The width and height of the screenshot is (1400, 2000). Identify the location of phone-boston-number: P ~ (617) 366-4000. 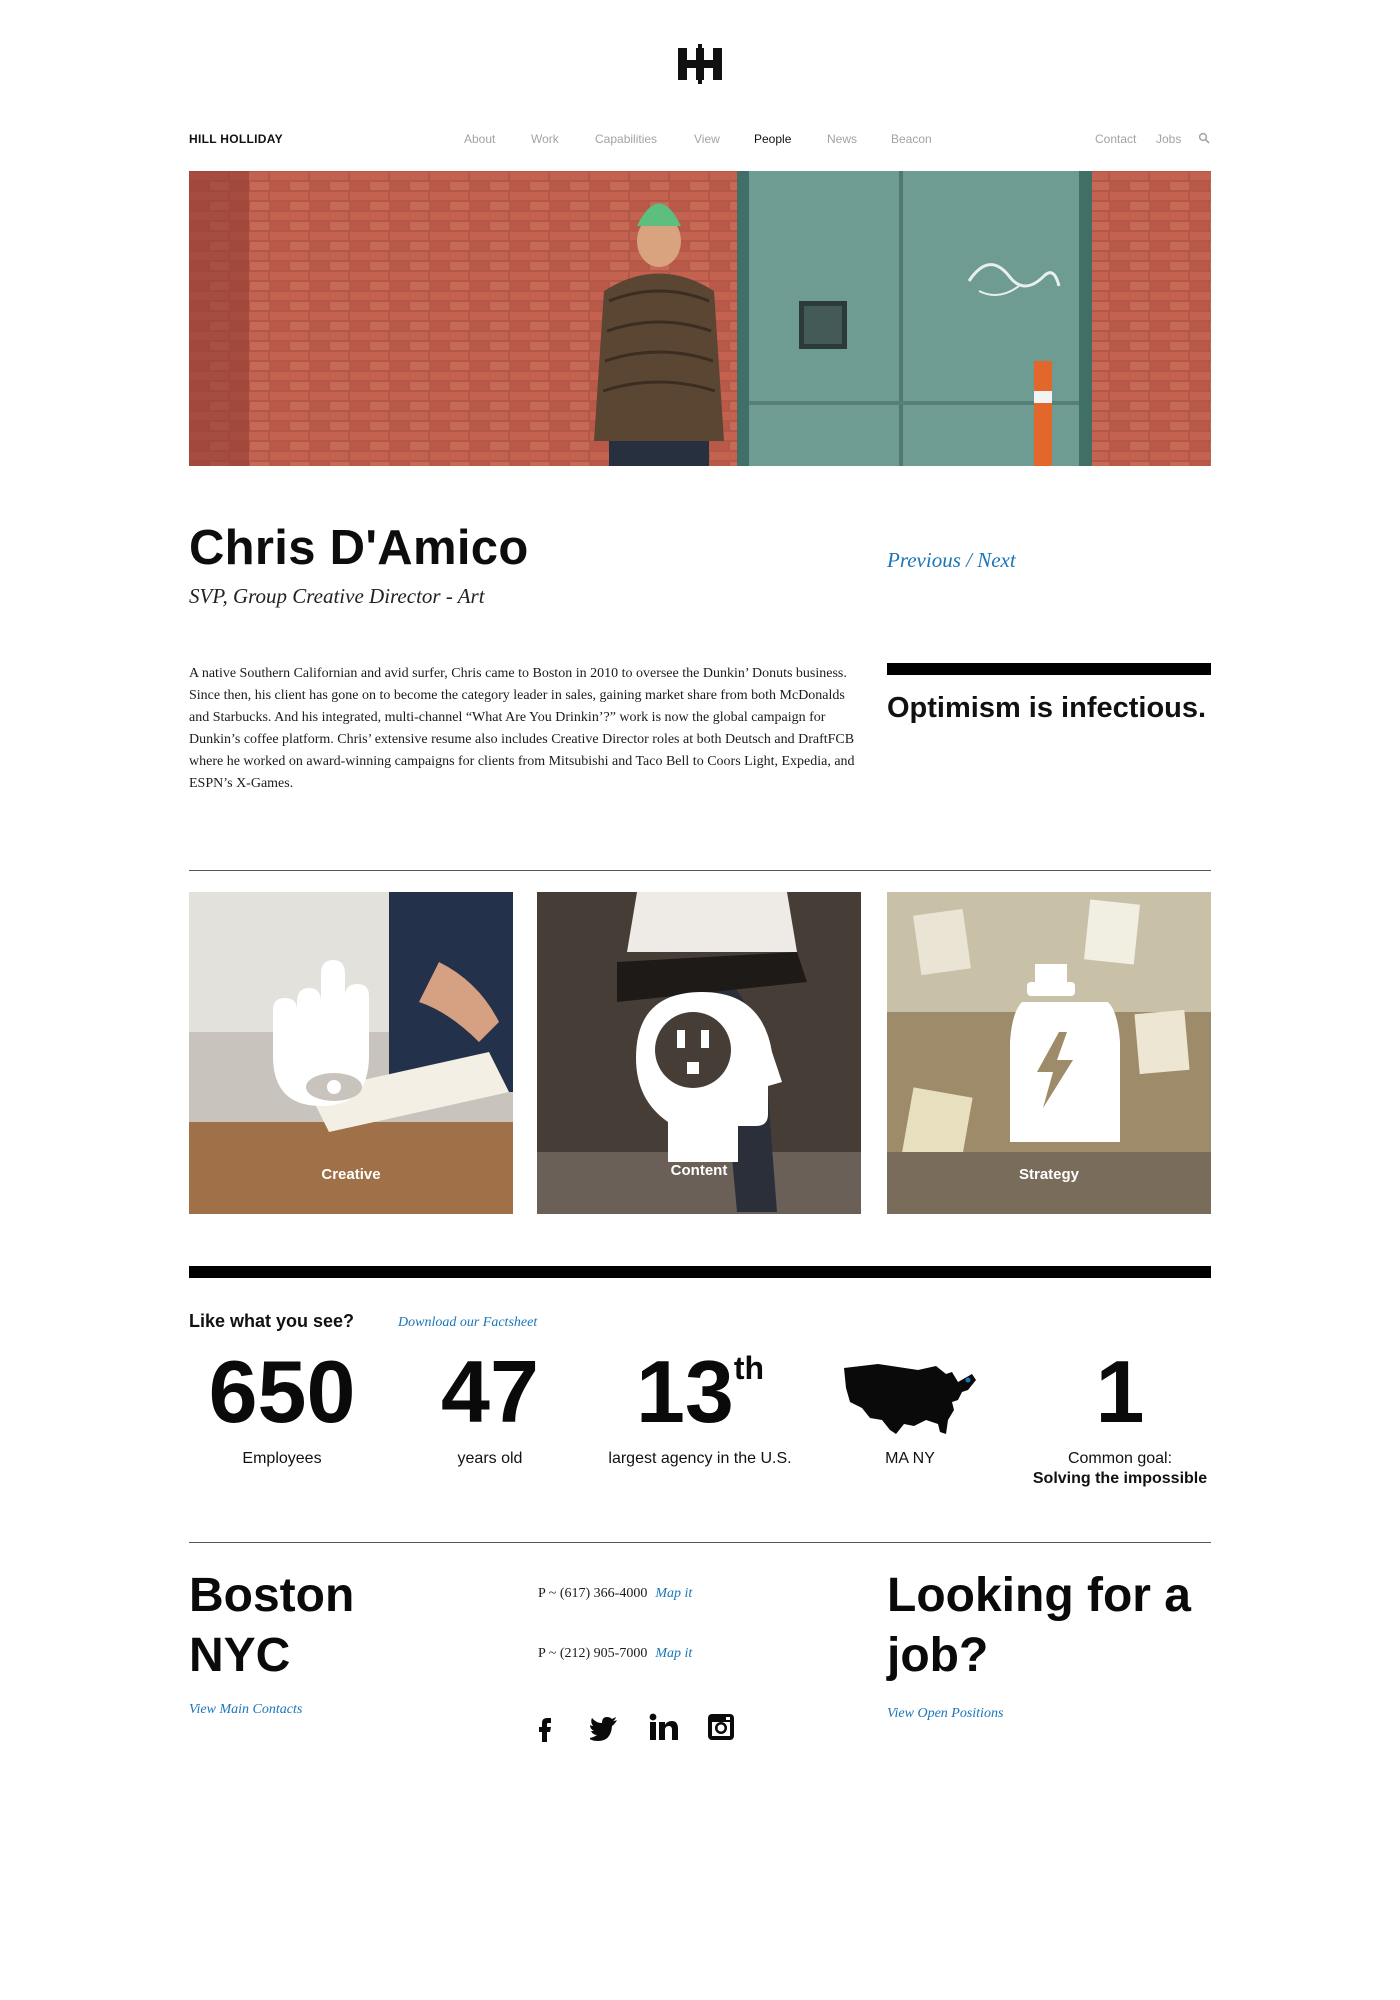
(593, 1593).